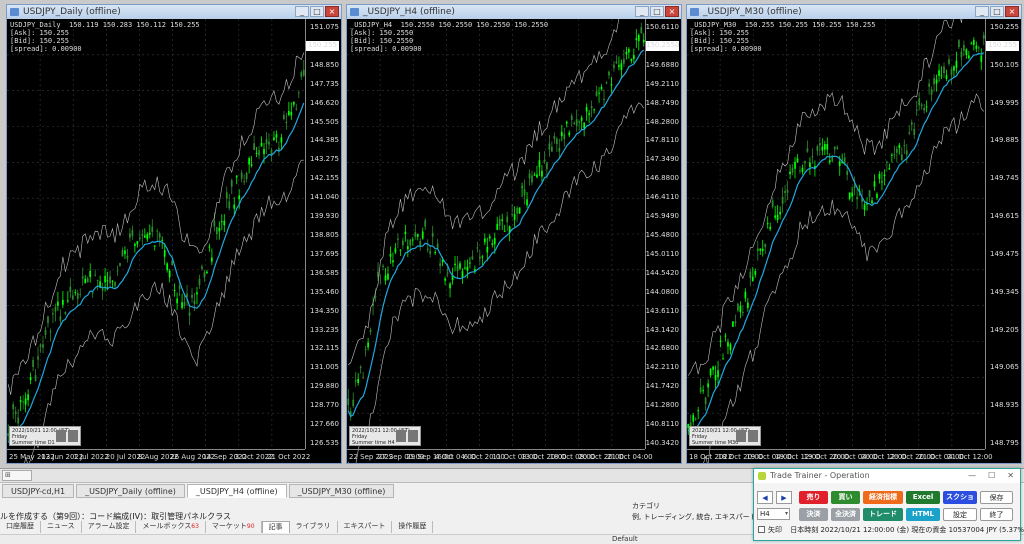  Describe the element at coordinates (972, 476) in the screenshot. I see `minimize-icon: —` at that location.